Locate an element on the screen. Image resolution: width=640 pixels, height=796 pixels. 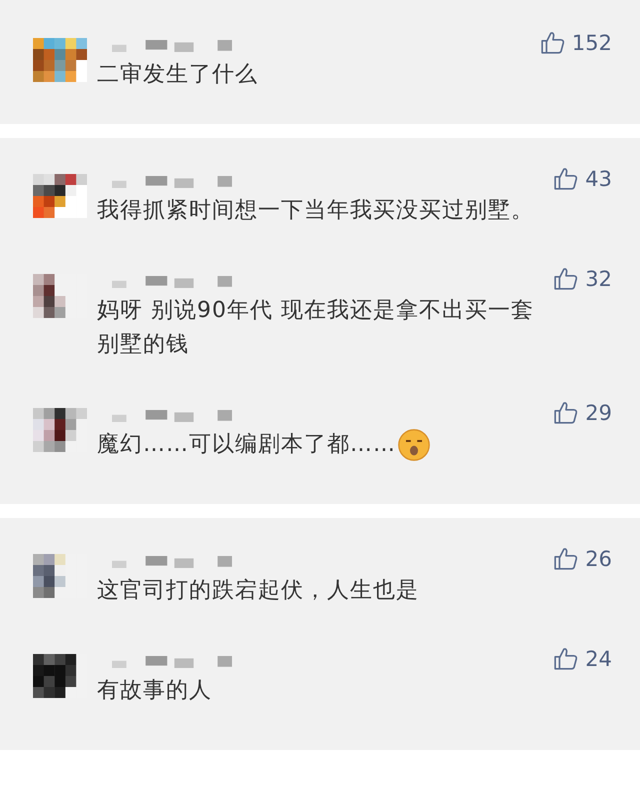
comment-text: 有故事的人 is located at coordinates (154, 691).